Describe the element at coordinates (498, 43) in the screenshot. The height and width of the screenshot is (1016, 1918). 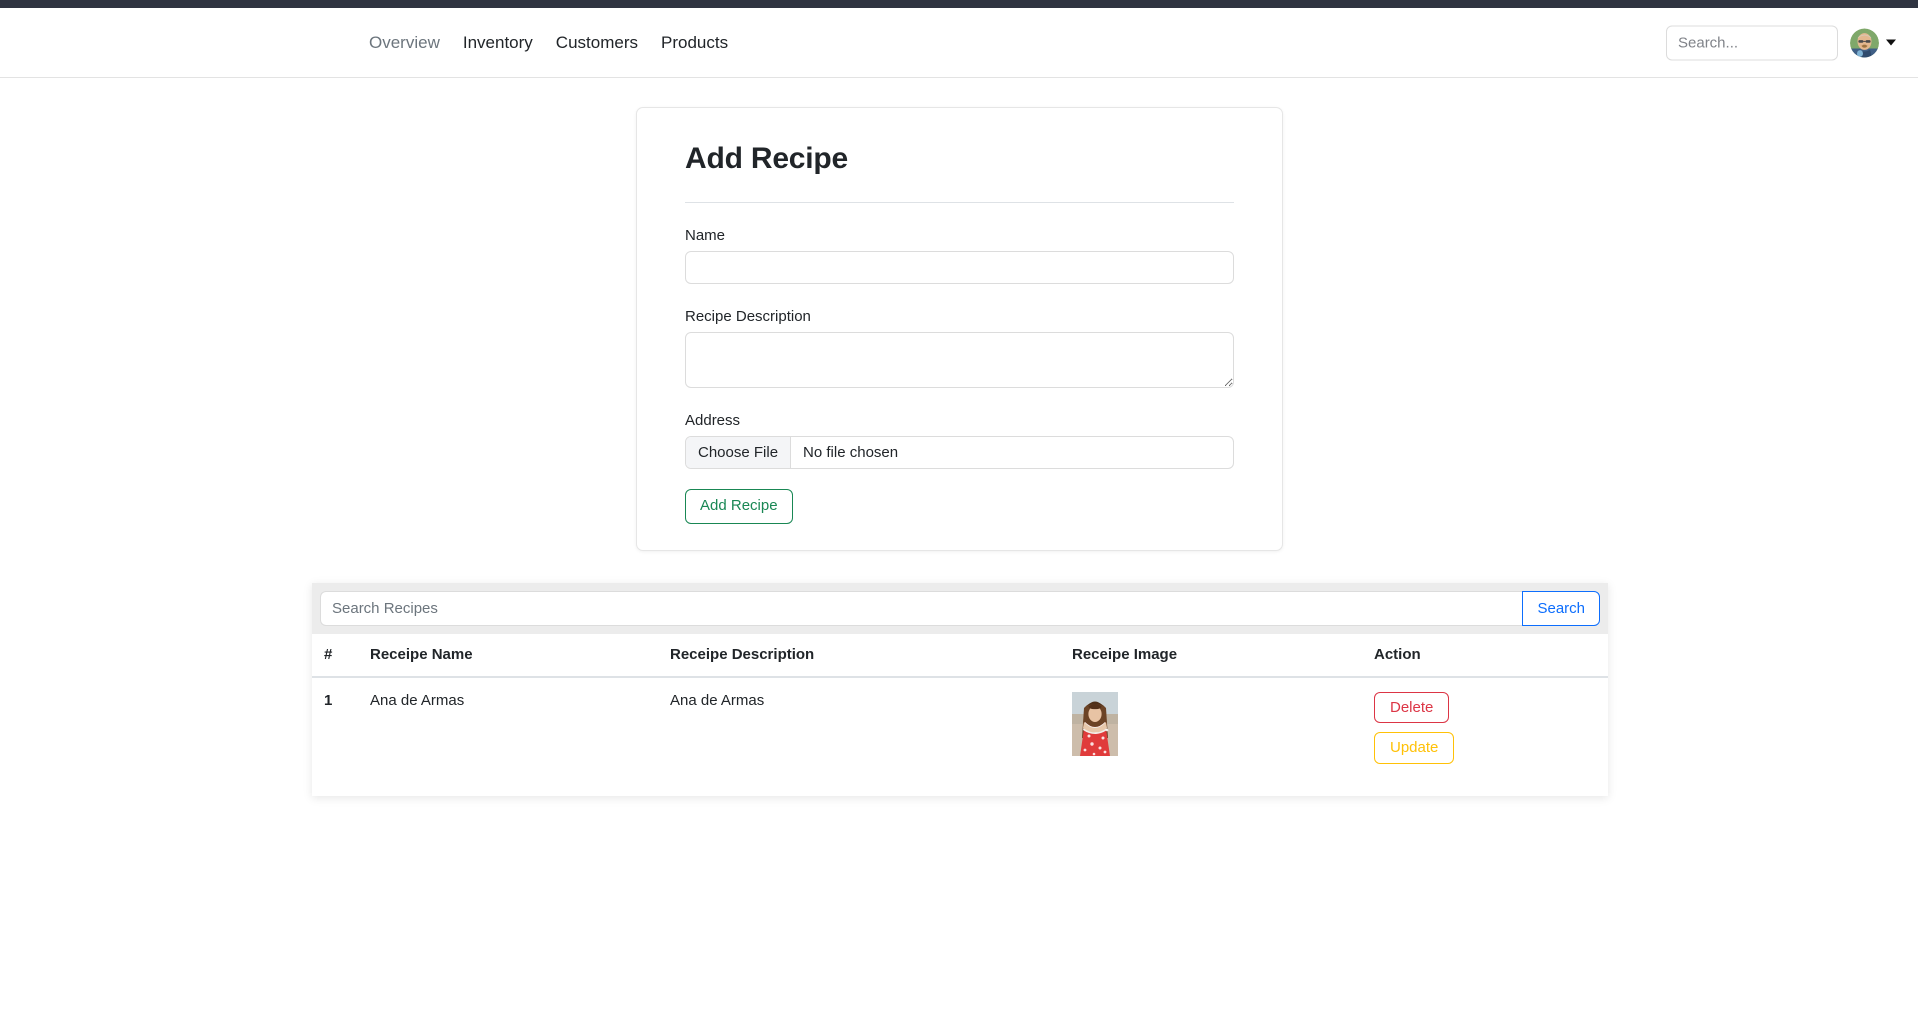
I see `nav-link-inventory: Inventory` at that location.